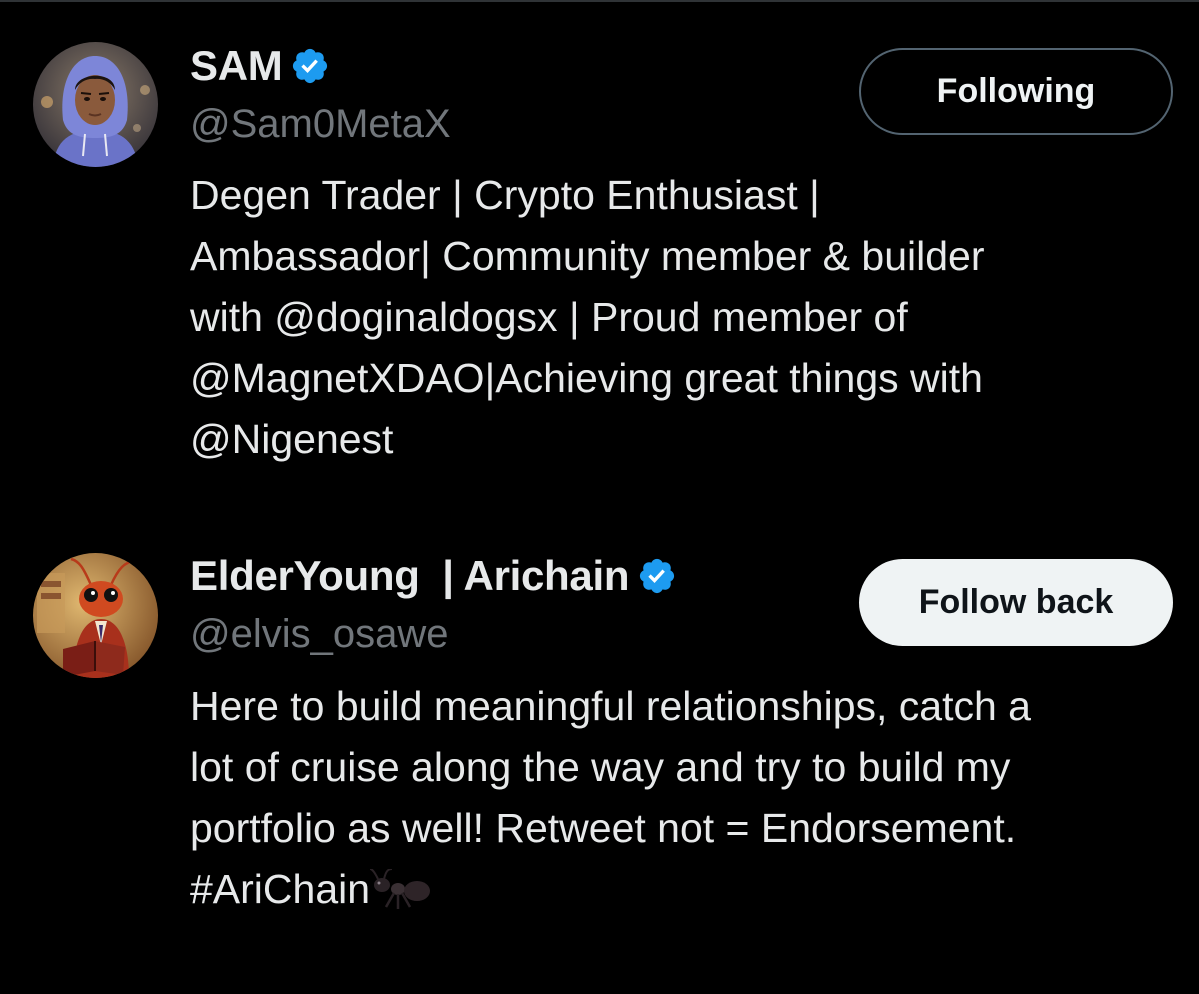 This screenshot has height=994, width=1199. Describe the element at coordinates (505, 195) in the screenshot. I see `bio-line: Degen Trader | Crypto Enthusiast |` at that location.